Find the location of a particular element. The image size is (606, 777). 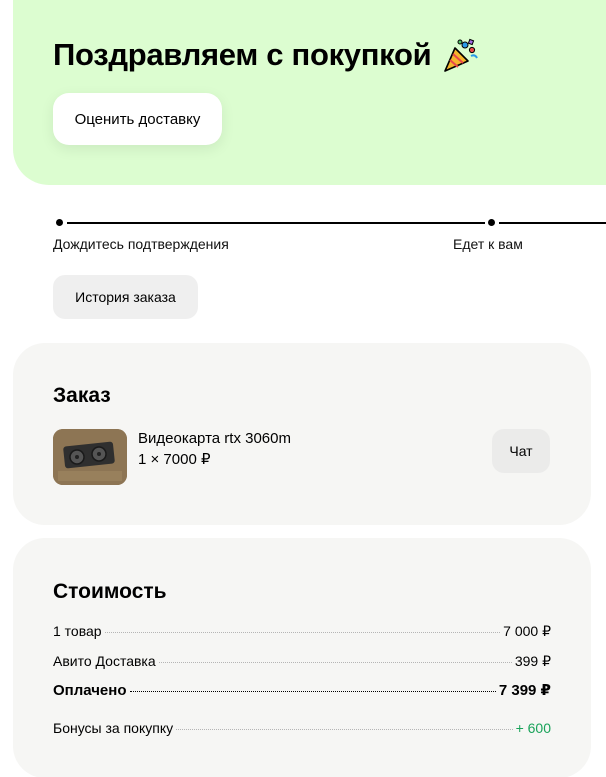

cost-row-delivery: Авито Доставка 399 ₽ is located at coordinates (302, 661).